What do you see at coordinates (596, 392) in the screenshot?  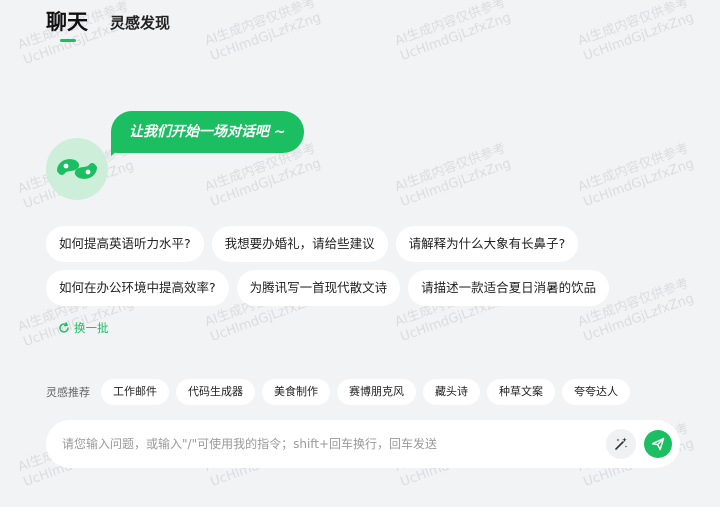 I see `inspiration-tag: 夸夸达人` at bounding box center [596, 392].